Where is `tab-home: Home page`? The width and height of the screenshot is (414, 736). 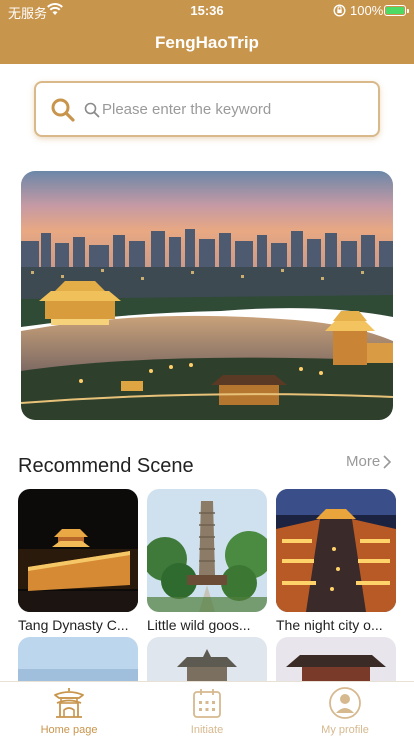 tab-home: Home page is located at coordinates (69, 711).